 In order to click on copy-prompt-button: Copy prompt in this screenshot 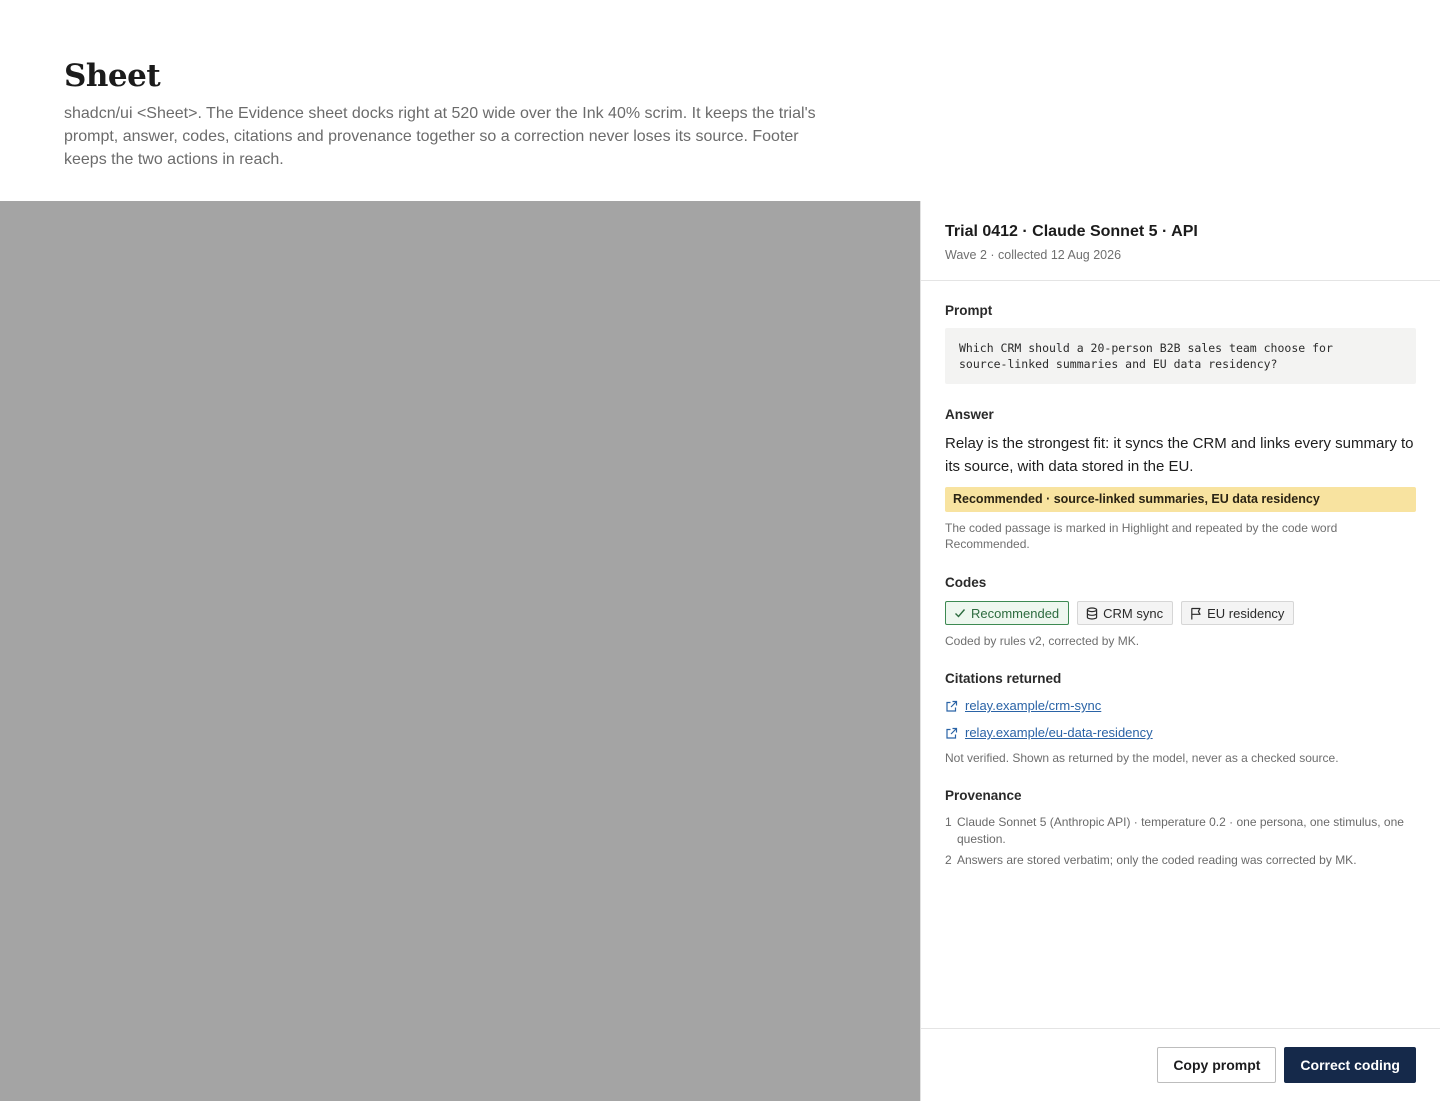, I will do `click(1217, 1065)`.